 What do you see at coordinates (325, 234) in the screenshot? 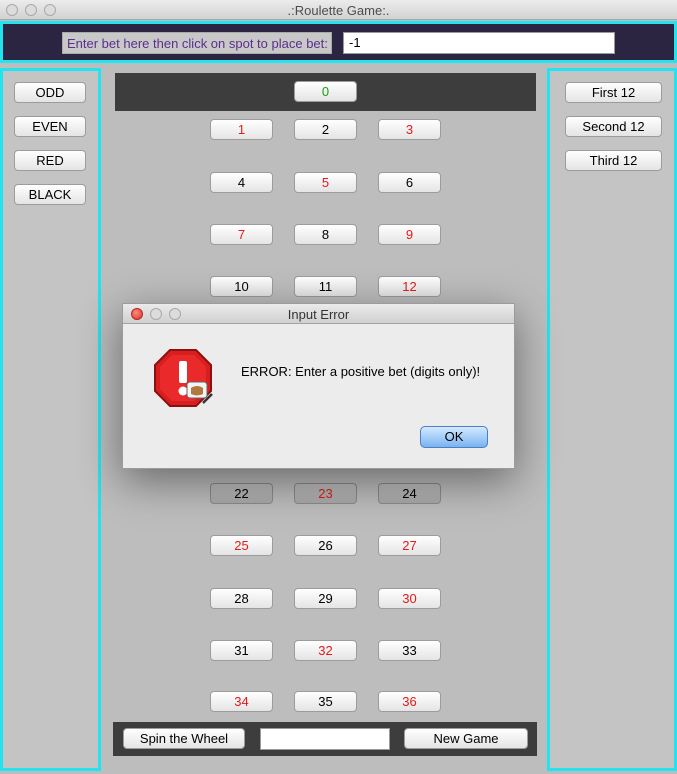
I see `number-8-button: 8` at bounding box center [325, 234].